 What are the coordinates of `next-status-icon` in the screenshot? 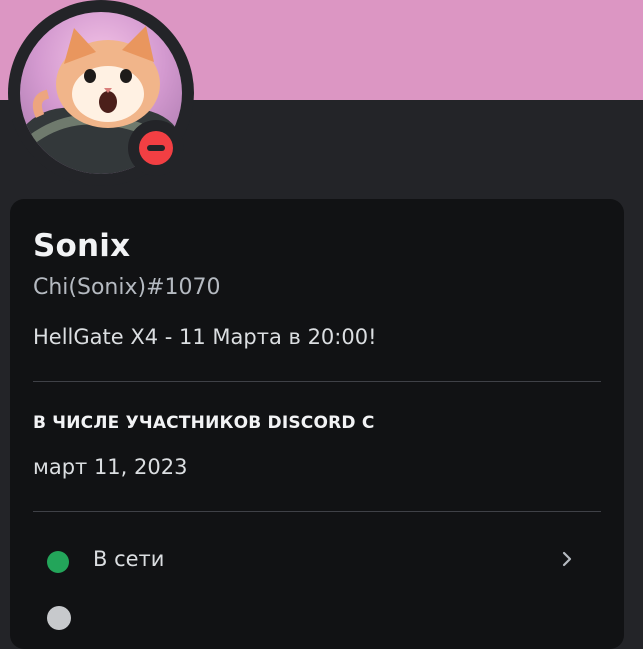 It's located at (59, 618).